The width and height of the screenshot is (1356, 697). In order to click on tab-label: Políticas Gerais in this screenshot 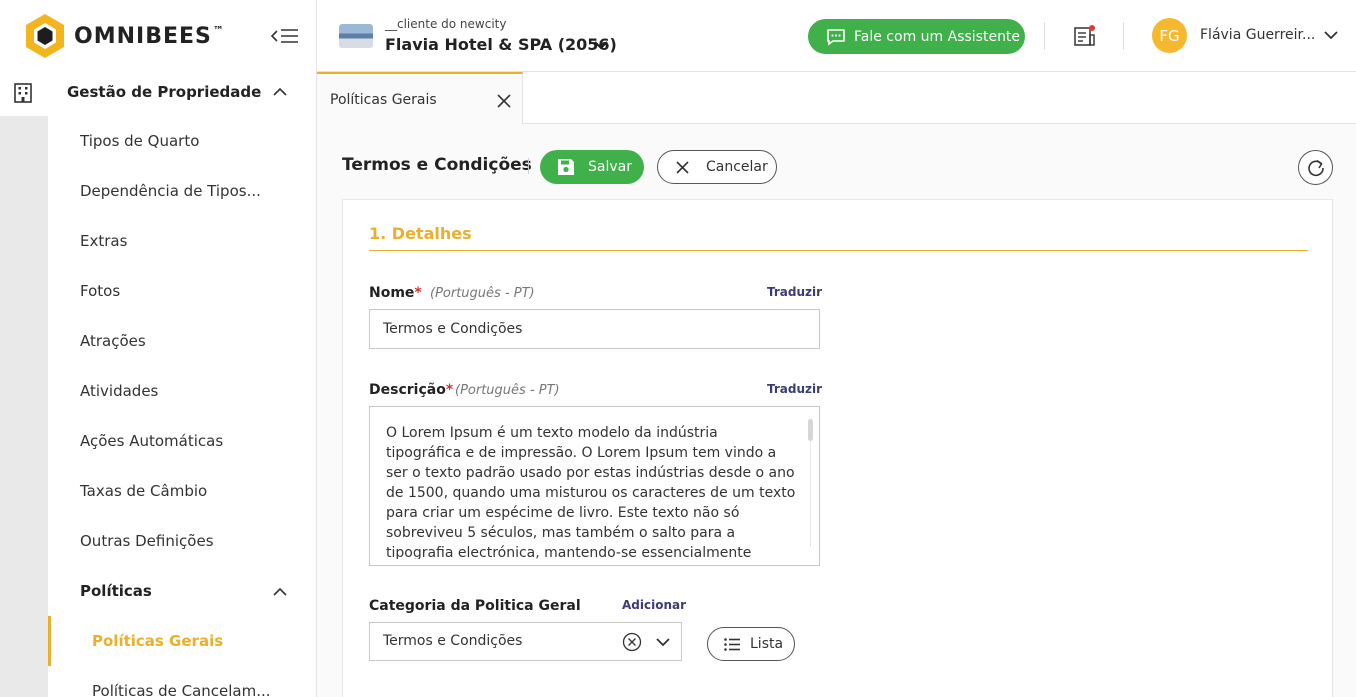, I will do `click(383, 100)`.